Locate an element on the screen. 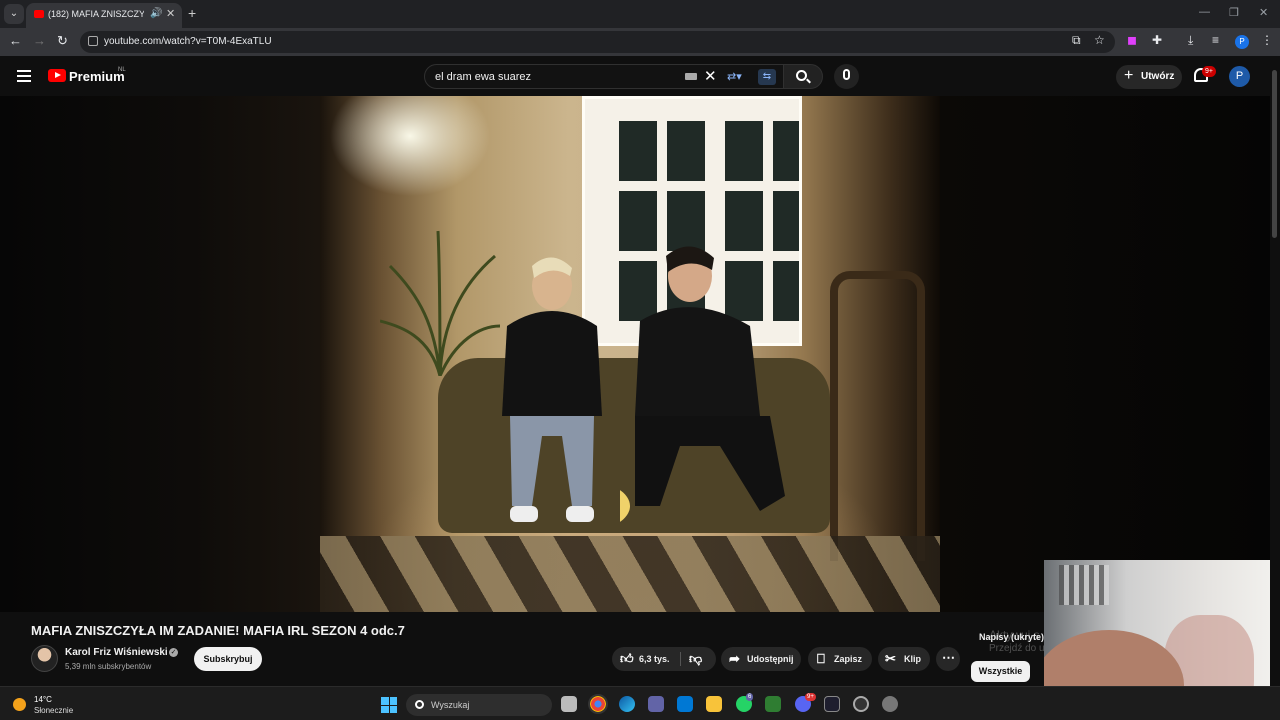  task-view-icon is located at coordinates (569, 704).